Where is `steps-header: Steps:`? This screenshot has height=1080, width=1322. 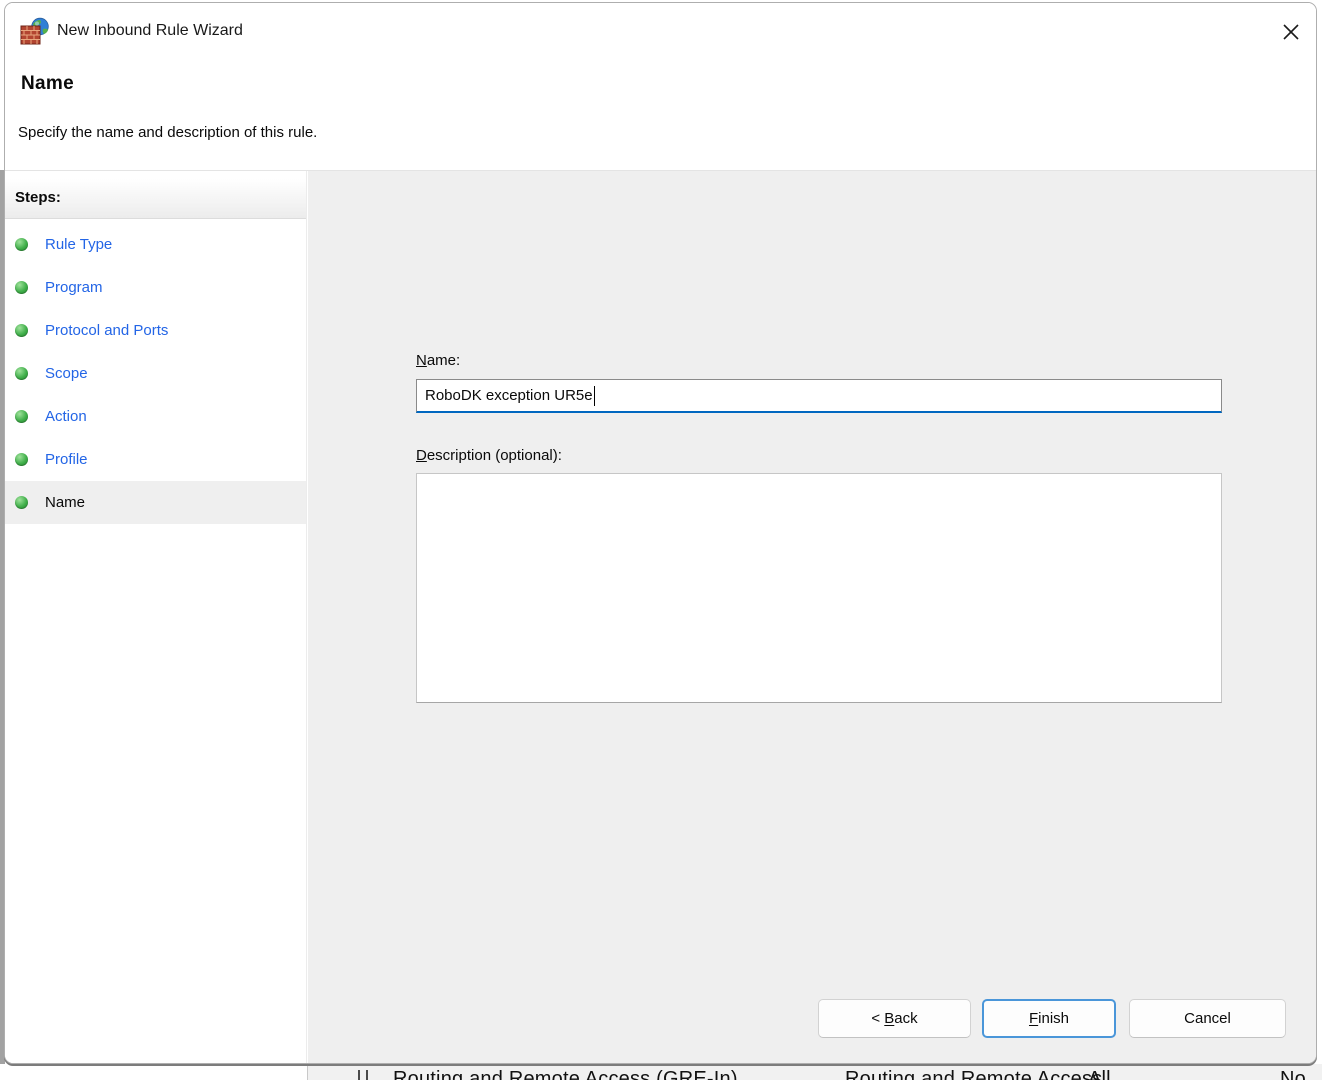
steps-header: Steps: is located at coordinates (155, 199).